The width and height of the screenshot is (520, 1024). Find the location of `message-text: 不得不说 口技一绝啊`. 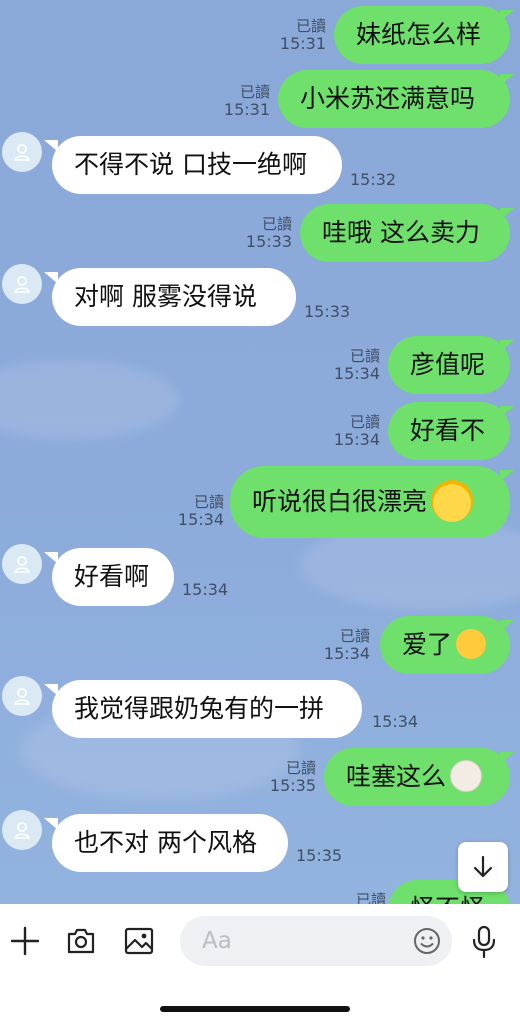

message-text: 不得不说 口技一绝啊 is located at coordinates (190, 164).